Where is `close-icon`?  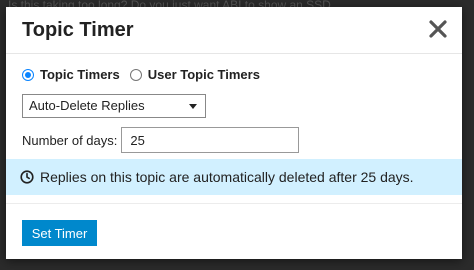 close-icon is located at coordinates (438, 29).